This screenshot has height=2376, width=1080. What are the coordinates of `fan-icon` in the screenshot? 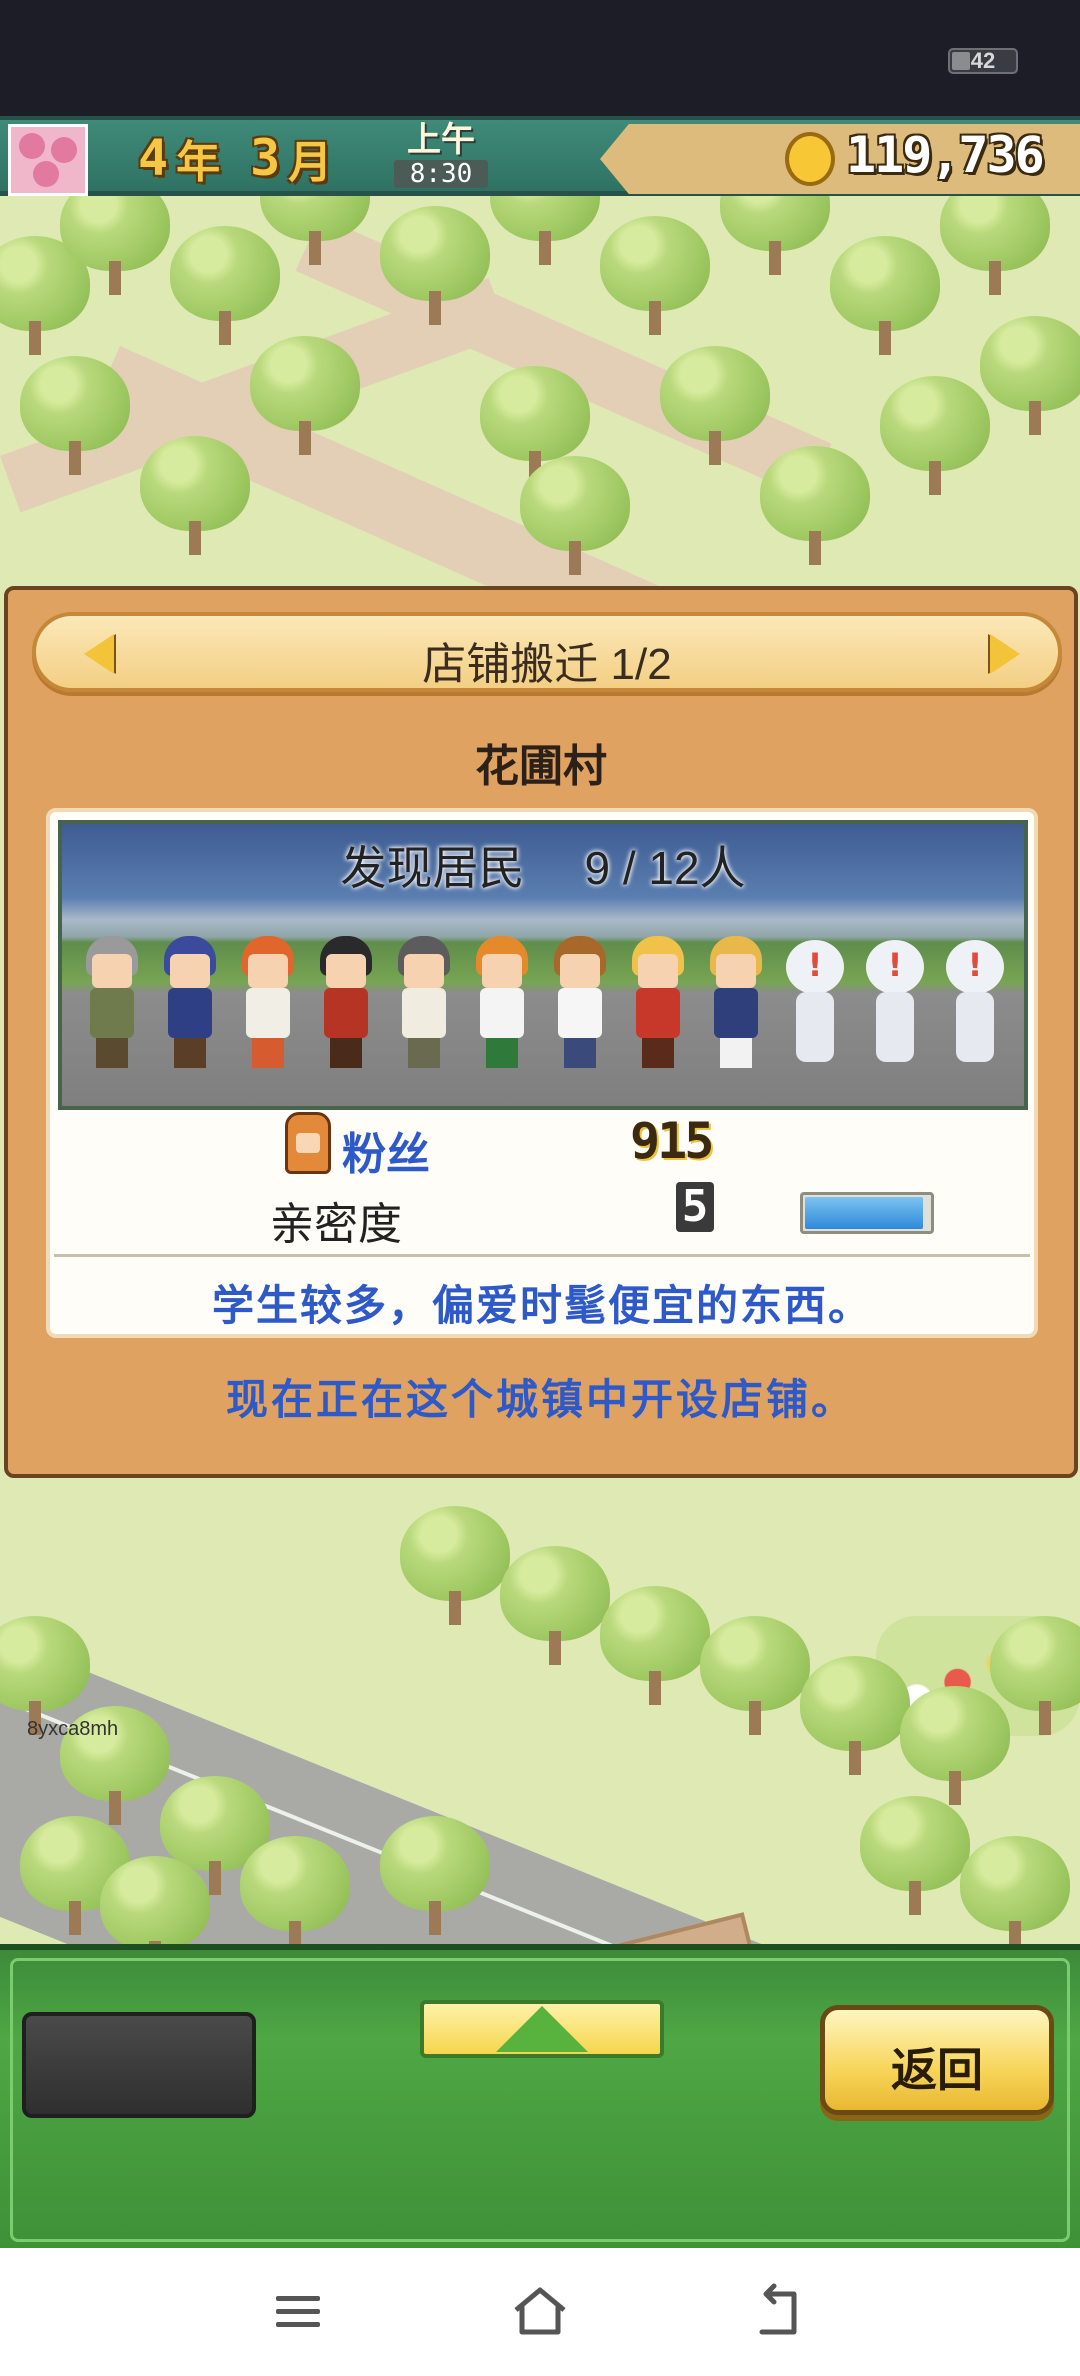 It's located at (308, 1143).